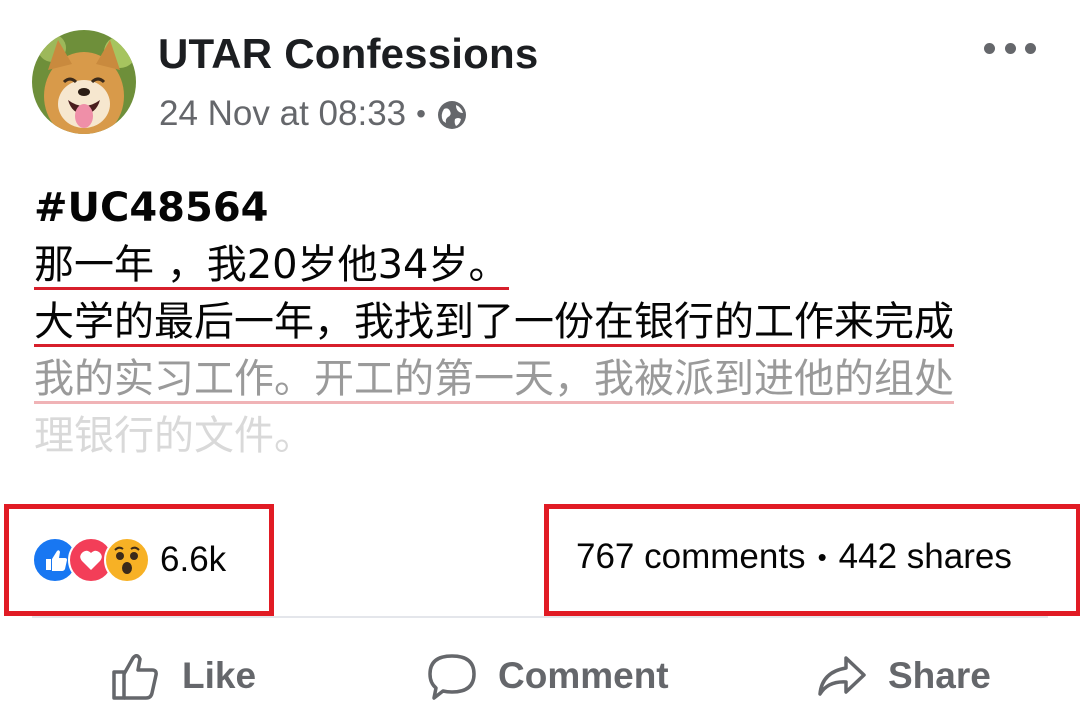 This screenshot has width=1080, height=728. Describe the element at coordinates (348, 54) in the screenshot. I see `page-name: UTAR Confessions` at that location.